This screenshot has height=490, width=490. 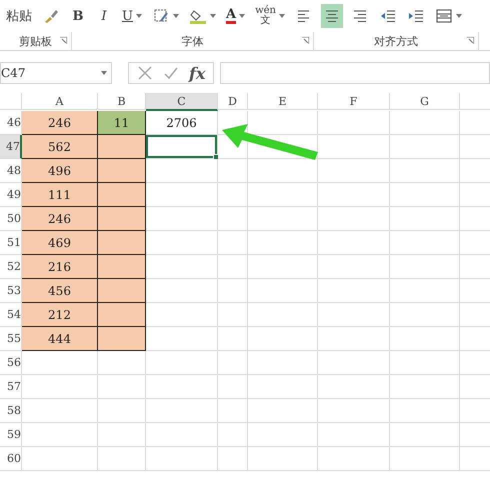 I want to click on phonetic-button: wén 文, so click(x=270, y=16).